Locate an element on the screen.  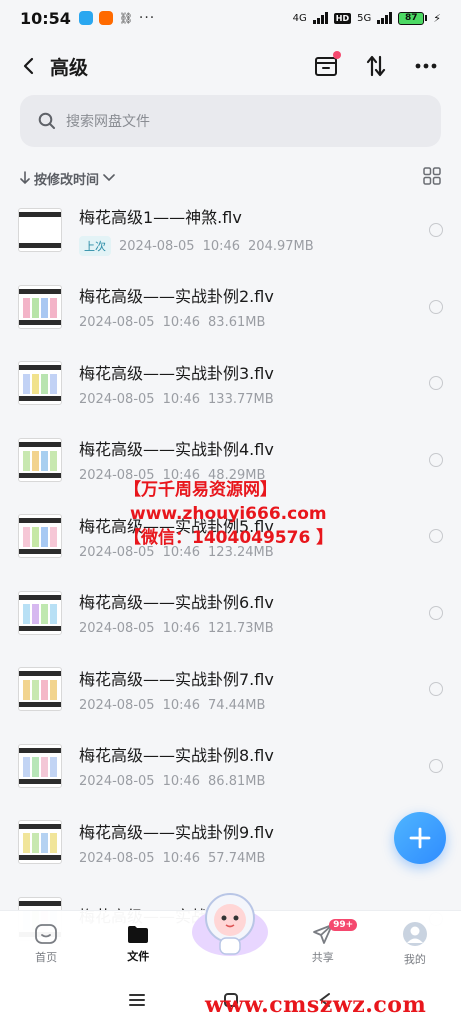
search-placeholder: 搜索网盘文件 is located at coordinates (108, 122).